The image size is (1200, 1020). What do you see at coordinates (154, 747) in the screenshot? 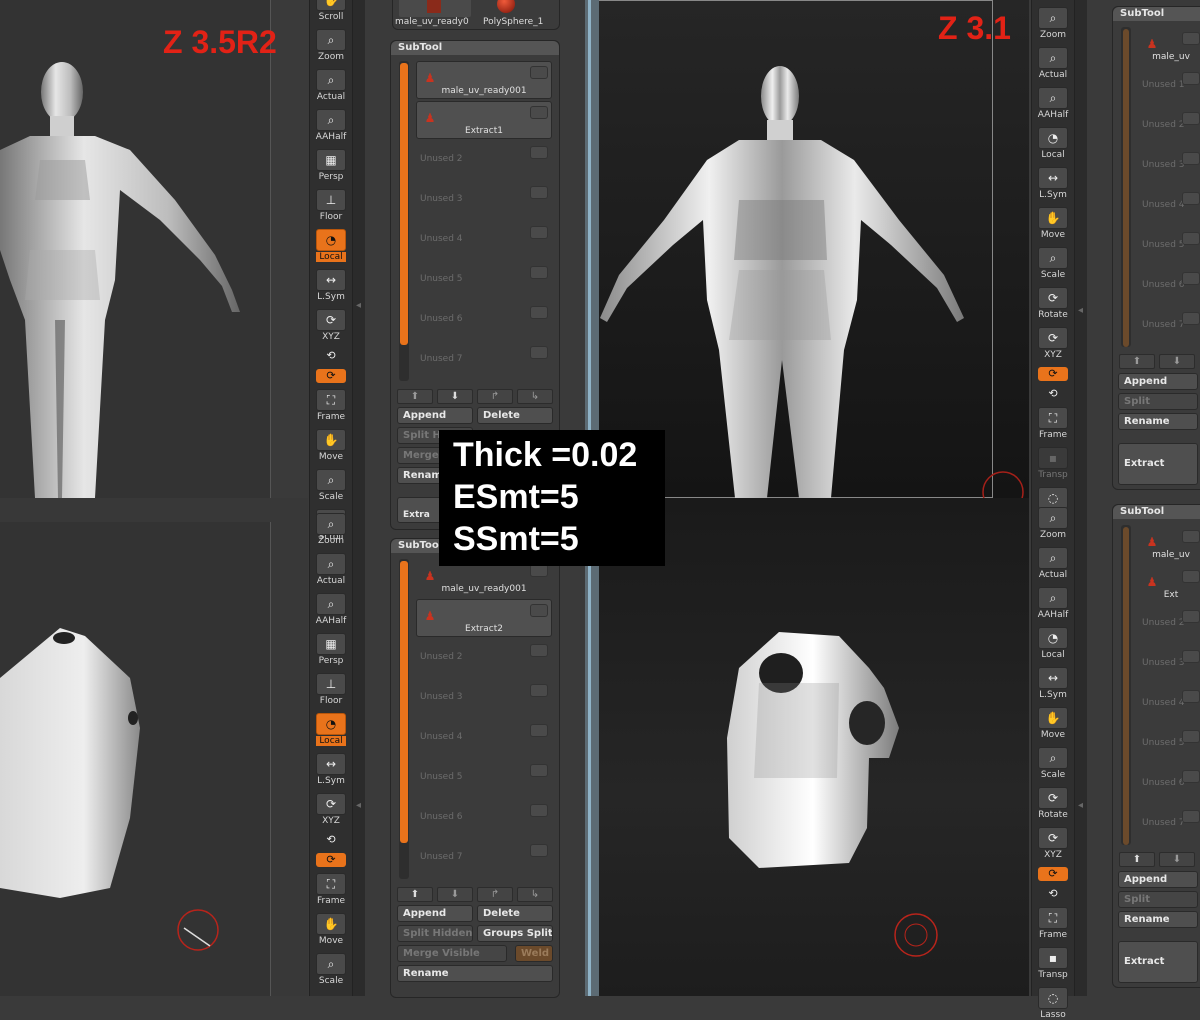
I see `viewport-left-bottom` at bounding box center [154, 747].